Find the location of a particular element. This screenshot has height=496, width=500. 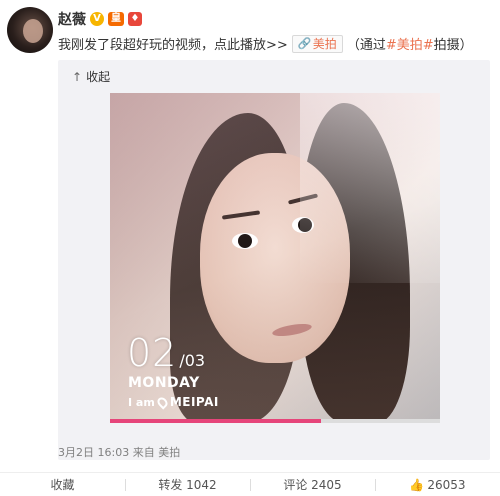

meipai-watermark: I am MEIPAI is located at coordinates (173, 402).